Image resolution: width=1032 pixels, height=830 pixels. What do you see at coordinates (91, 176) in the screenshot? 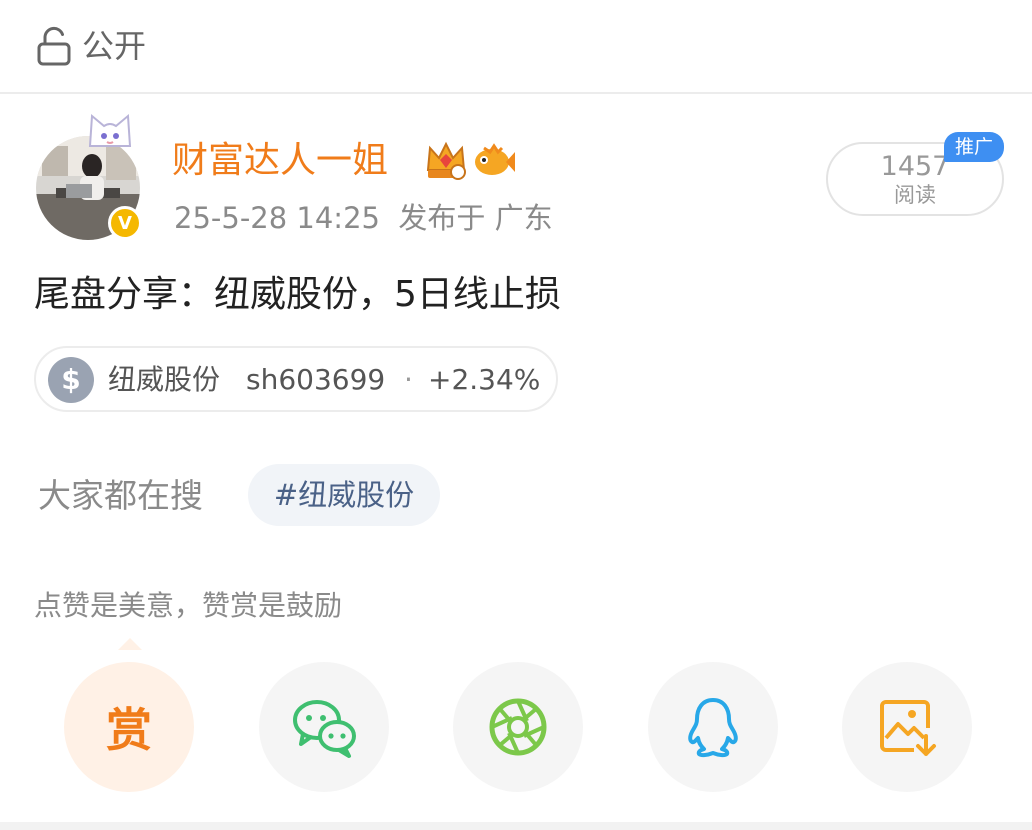
I see `author-avatar: V` at bounding box center [91, 176].